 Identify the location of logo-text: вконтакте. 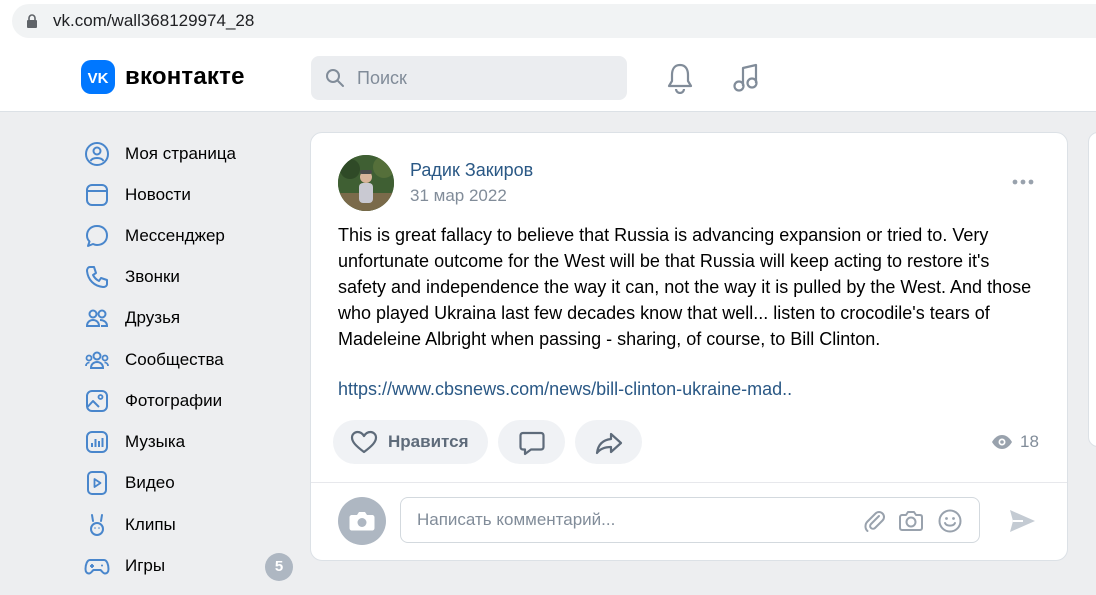
(185, 77).